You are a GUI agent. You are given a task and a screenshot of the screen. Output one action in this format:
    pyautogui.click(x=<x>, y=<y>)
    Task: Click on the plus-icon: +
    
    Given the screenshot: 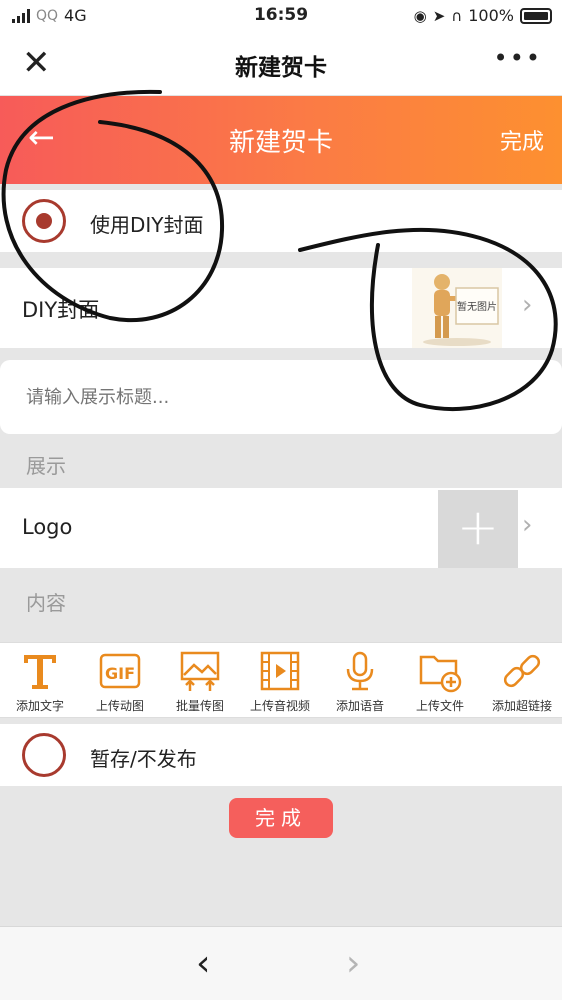 What is the action you would take?
    pyautogui.click(x=478, y=527)
    